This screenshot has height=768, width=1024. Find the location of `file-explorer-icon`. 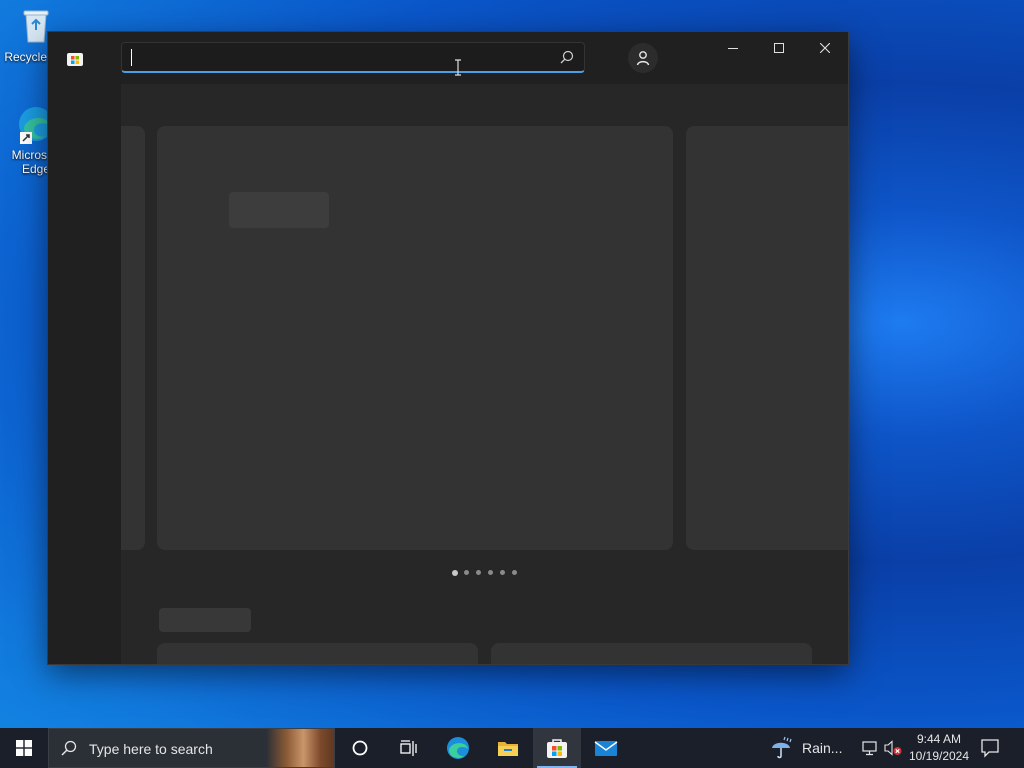

file-explorer-icon is located at coordinates (508, 749).